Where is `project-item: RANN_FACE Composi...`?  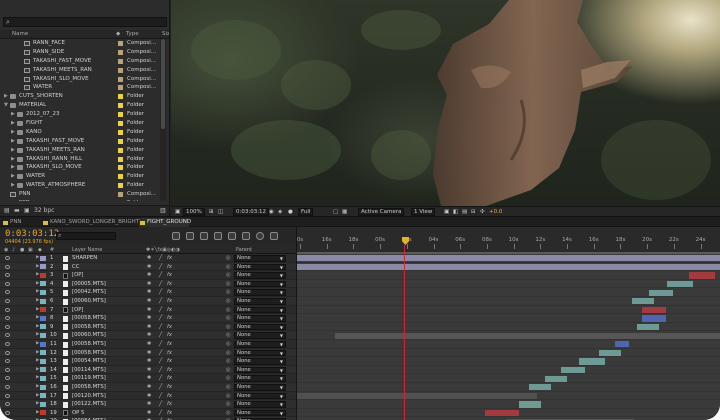
project-item: RANN_FACE Composi... is located at coordinates (84, 43).